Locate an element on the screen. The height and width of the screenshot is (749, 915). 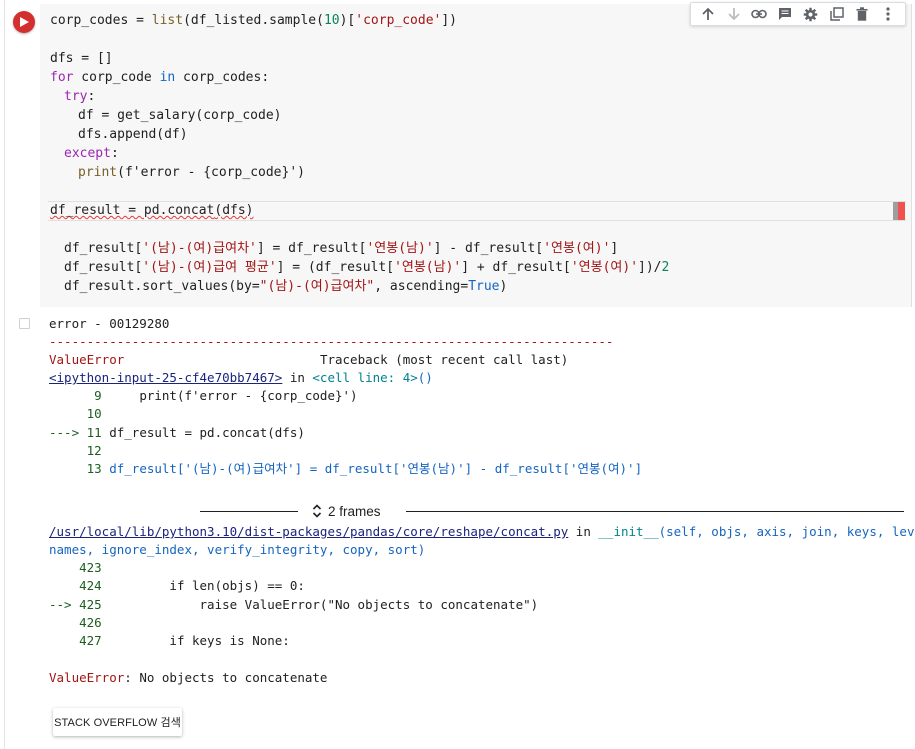
comment-icon is located at coordinates (785, 14).